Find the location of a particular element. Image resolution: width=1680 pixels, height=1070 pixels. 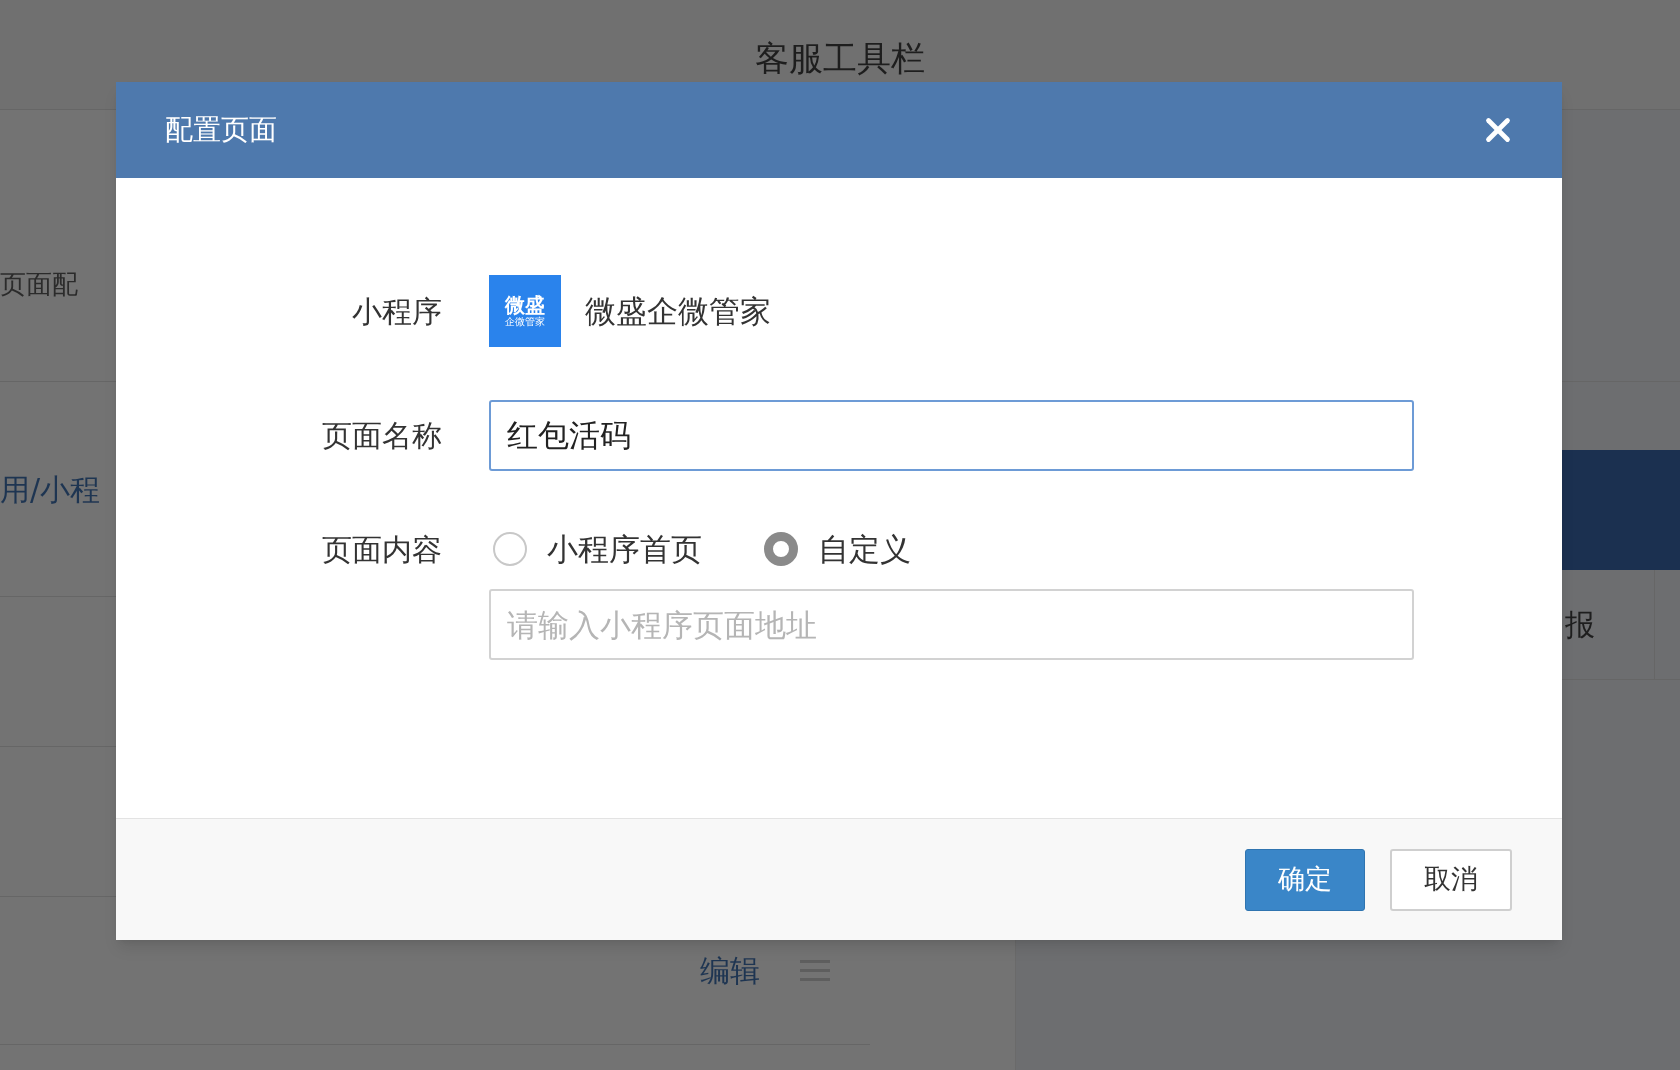

logo-subtitle: 企微管家 is located at coordinates (525, 322).